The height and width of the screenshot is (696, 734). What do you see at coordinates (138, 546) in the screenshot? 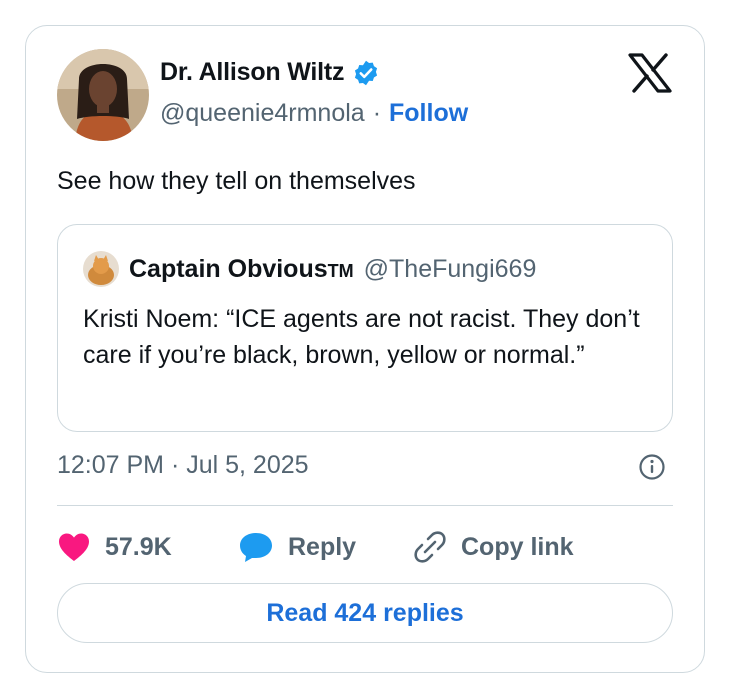
I see `like-count: 57.9K` at bounding box center [138, 546].